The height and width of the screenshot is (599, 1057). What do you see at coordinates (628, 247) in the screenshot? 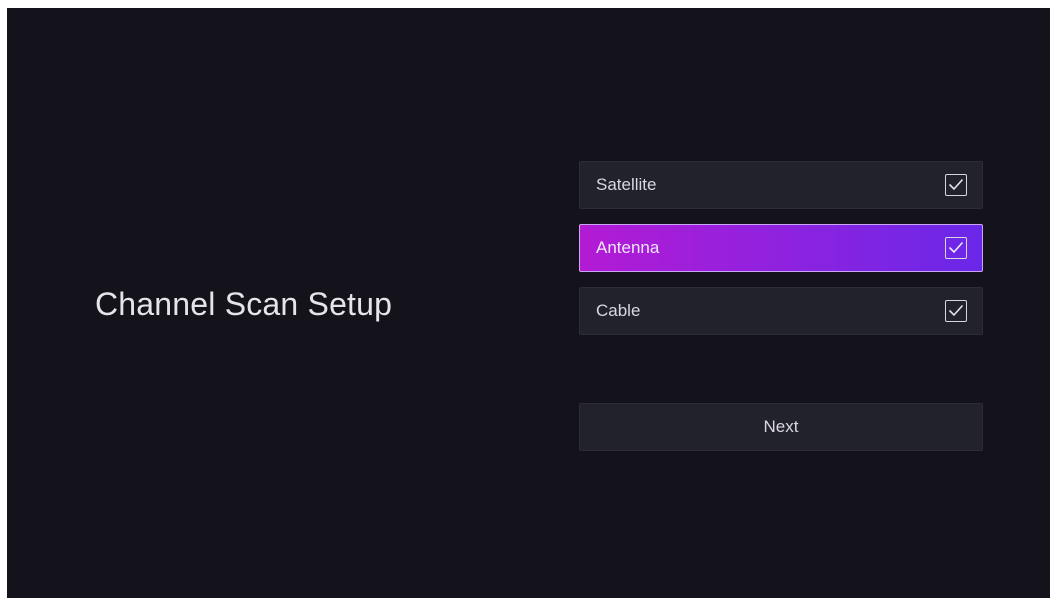
I see `option-label: Antenna` at bounding box center [628, 247].